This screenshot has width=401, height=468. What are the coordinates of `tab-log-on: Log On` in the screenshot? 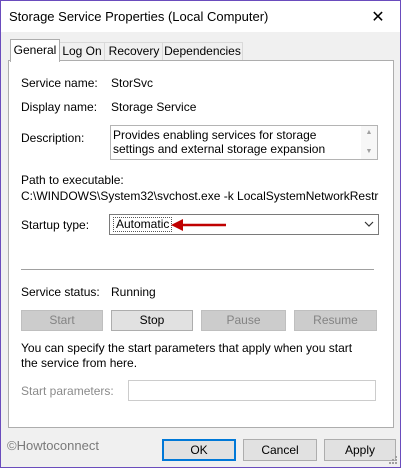 It's located at (82, 51).